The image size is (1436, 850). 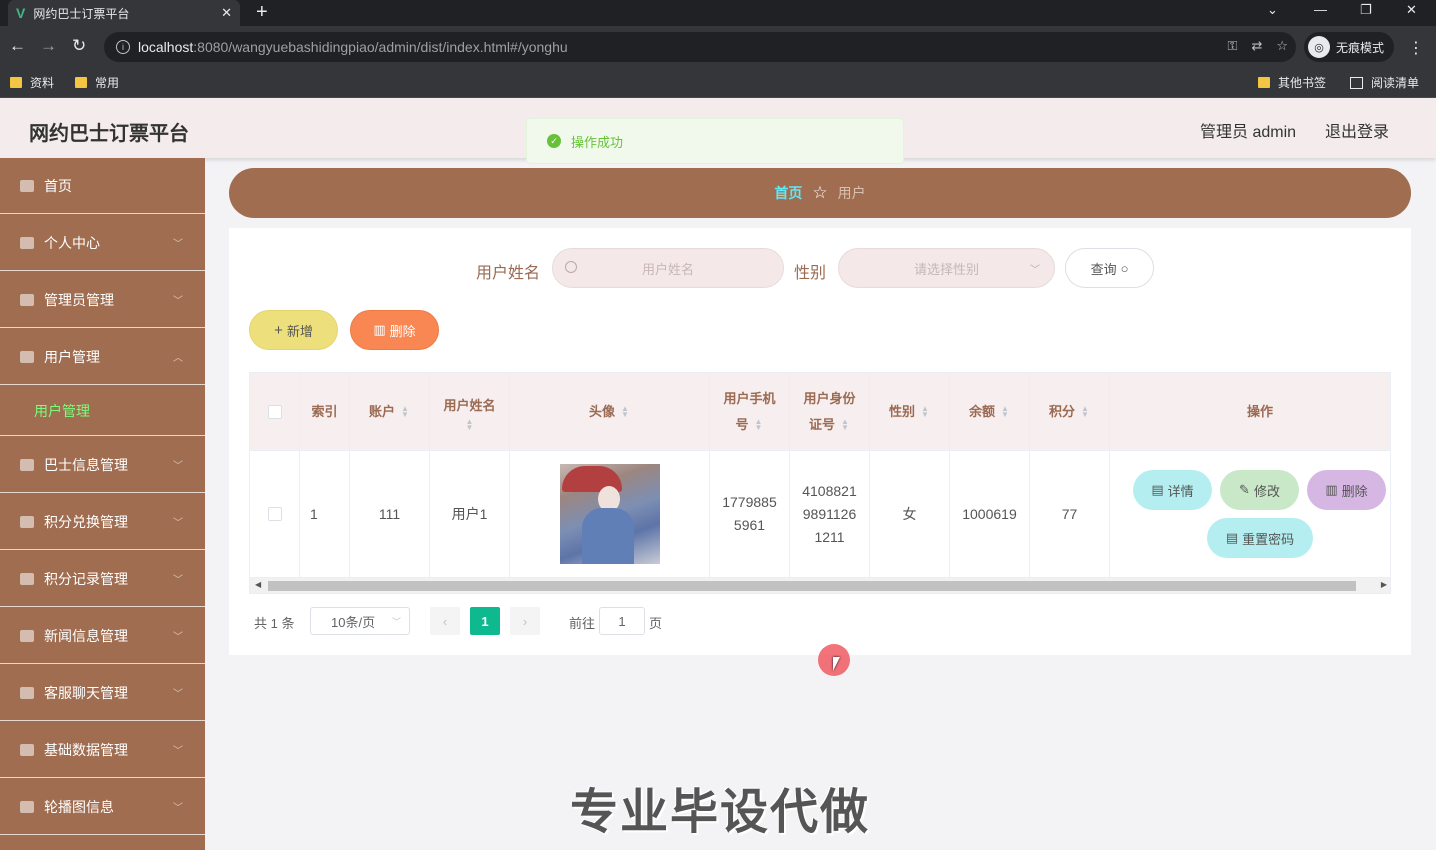 What do you see at coordinates (27, 464) in the screenshot?
I see `chart-icon` at bounding box center [27, 464].